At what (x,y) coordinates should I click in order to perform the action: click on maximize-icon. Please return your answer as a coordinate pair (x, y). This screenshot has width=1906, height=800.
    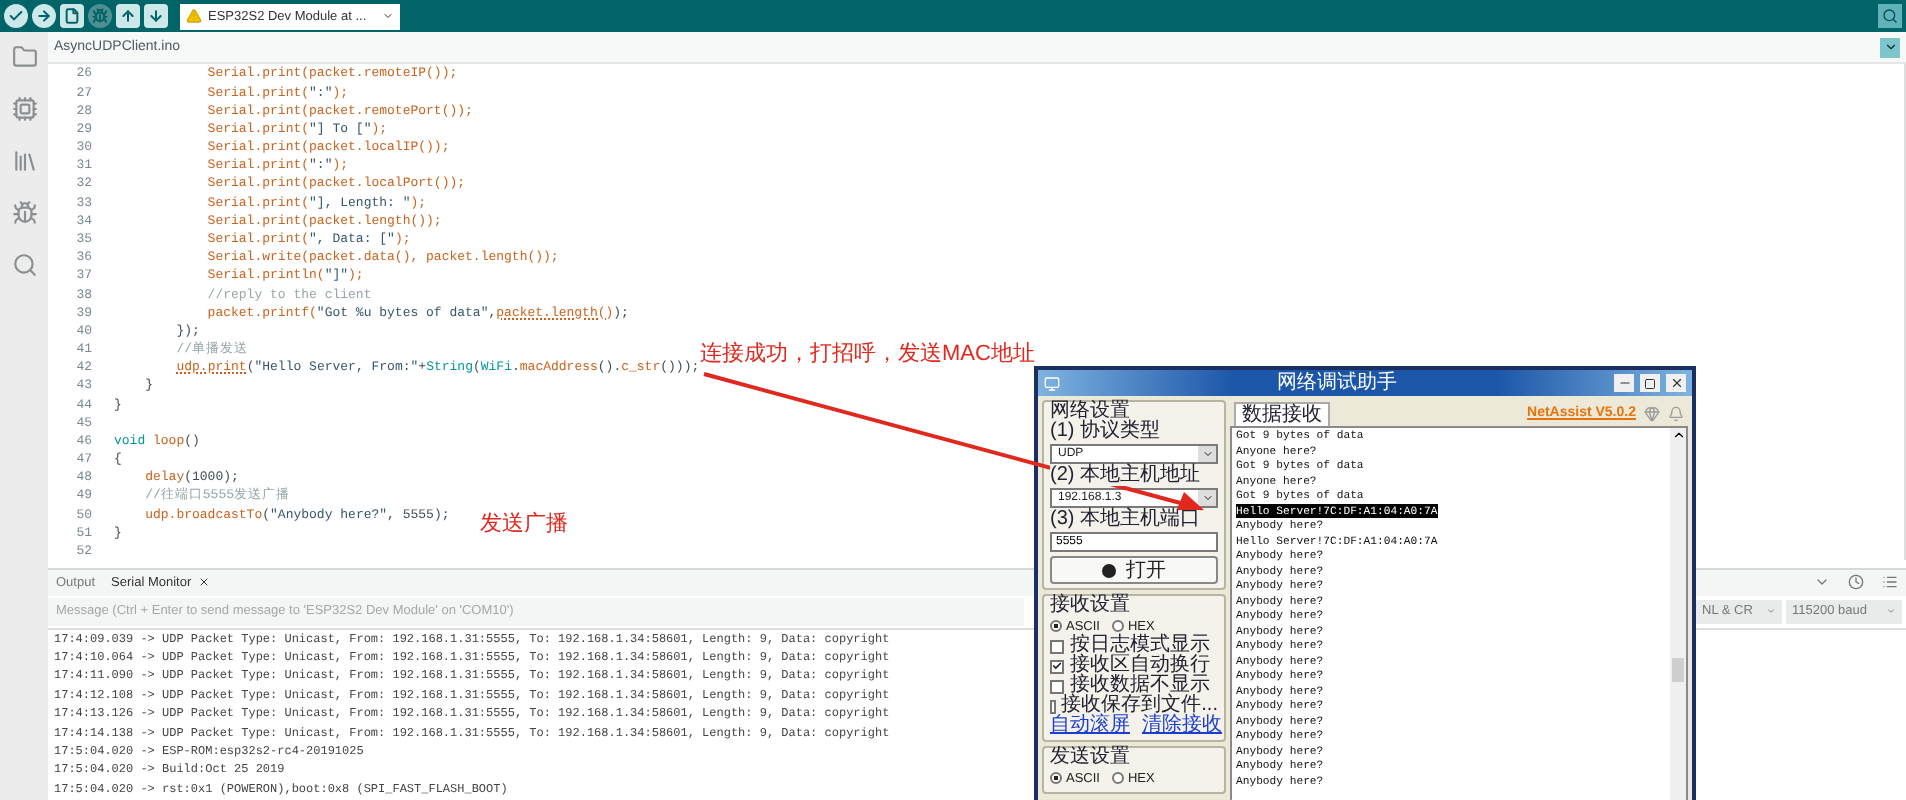
    Looking at the image, I should click on (1650, 383).